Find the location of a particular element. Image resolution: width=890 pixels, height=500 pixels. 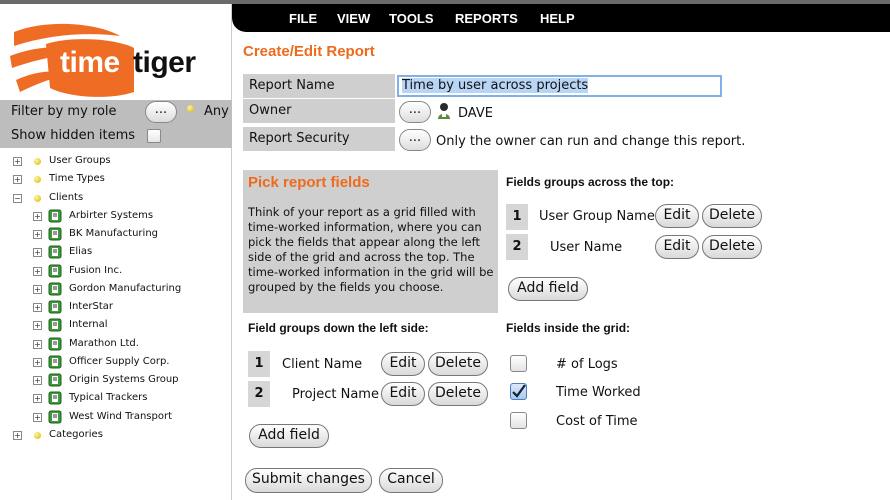

tree-item-label: Origin Systems Group is located at coordinates (124, 379).